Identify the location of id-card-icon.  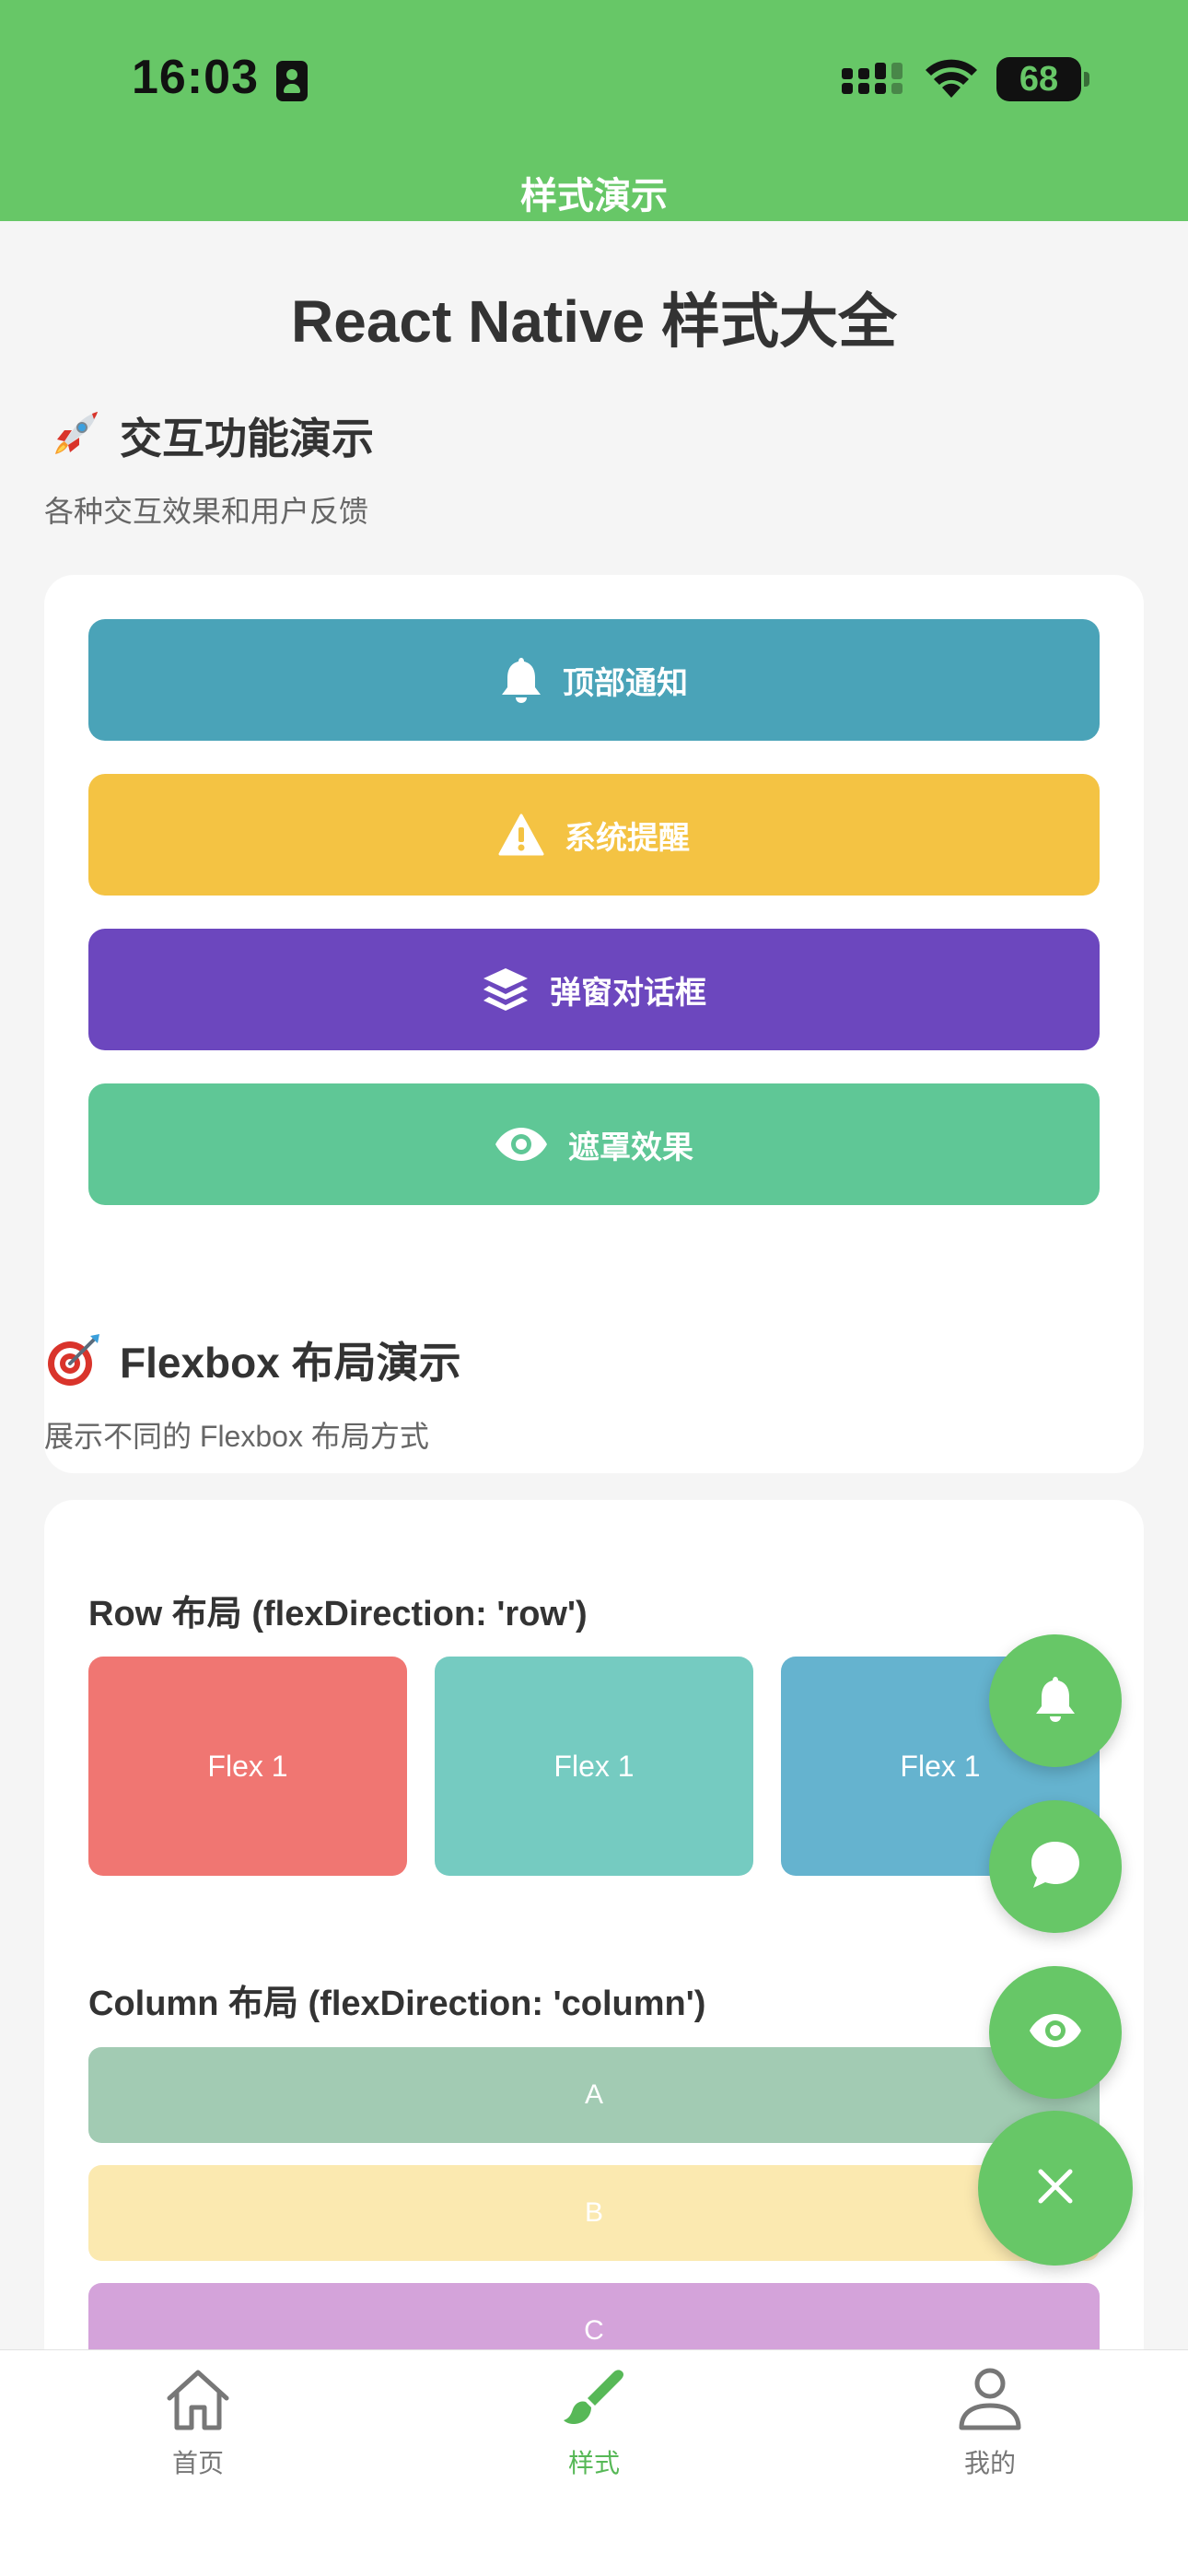
(292, 81).